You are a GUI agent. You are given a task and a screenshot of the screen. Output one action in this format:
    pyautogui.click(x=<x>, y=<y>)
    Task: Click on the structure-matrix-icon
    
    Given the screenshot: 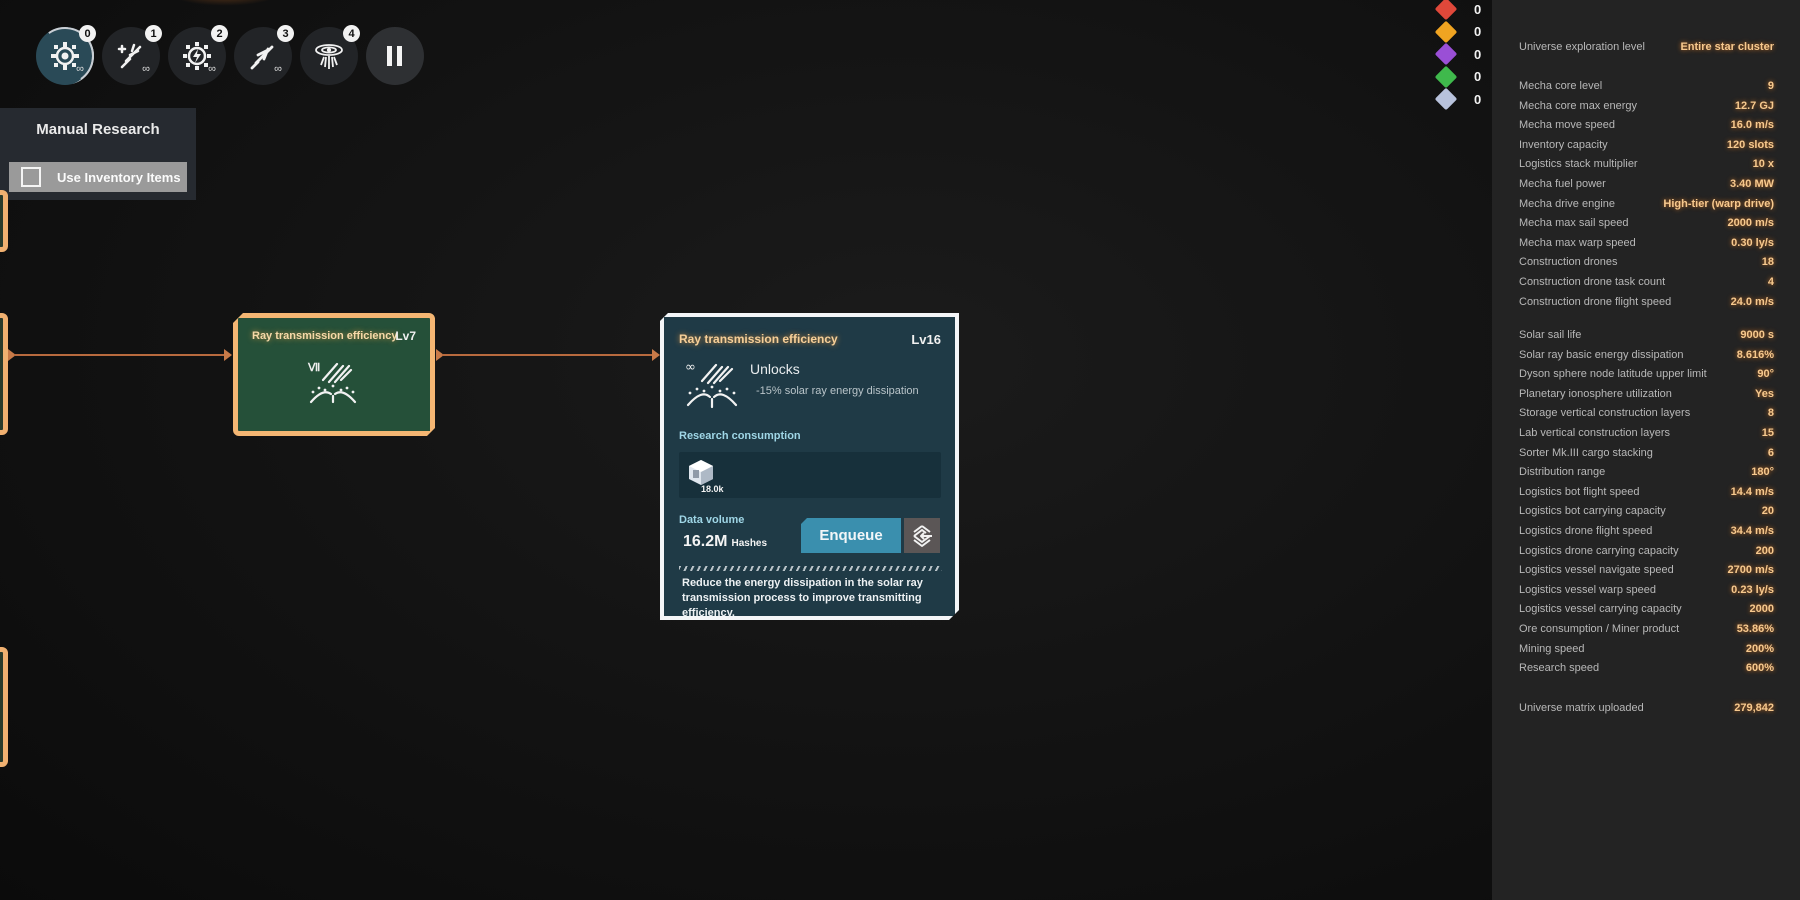 What is the action you would take?
    pyautogui.click(x=1446, y=54)
    